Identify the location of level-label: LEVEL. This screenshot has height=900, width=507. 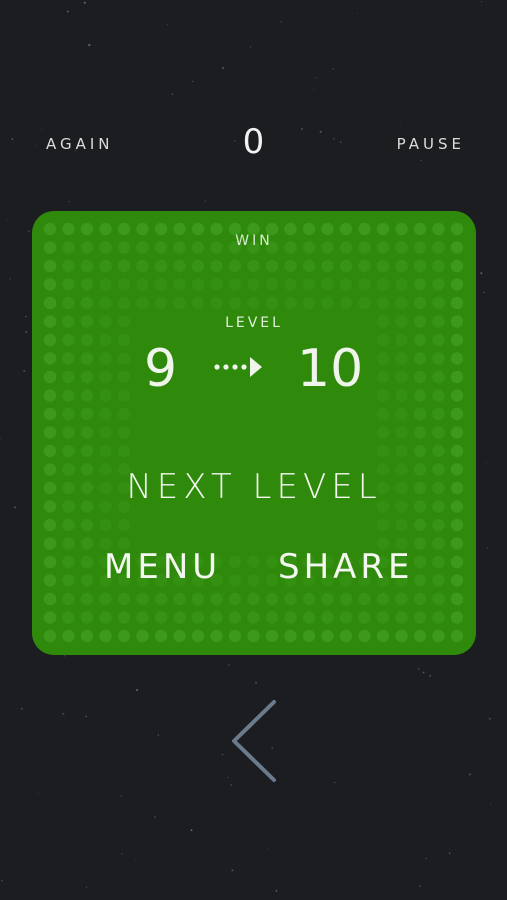
(254, 323).